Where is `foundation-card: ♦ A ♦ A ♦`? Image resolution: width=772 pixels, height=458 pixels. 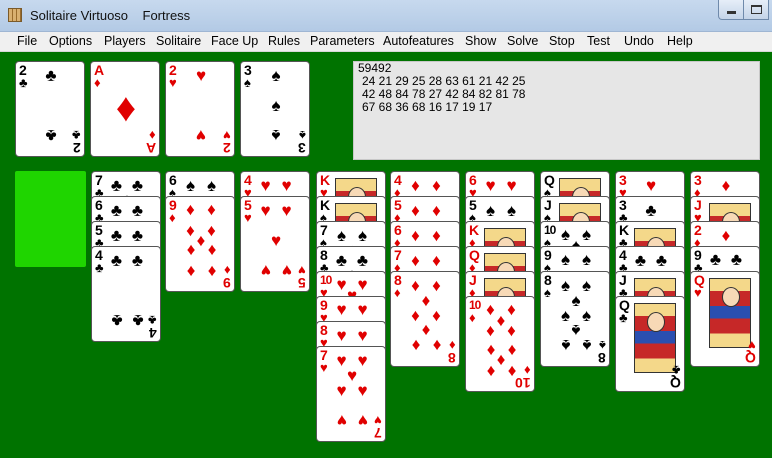
foundation-card: ♦ A ♦ A ♦ is located at coordinates (125, 109).